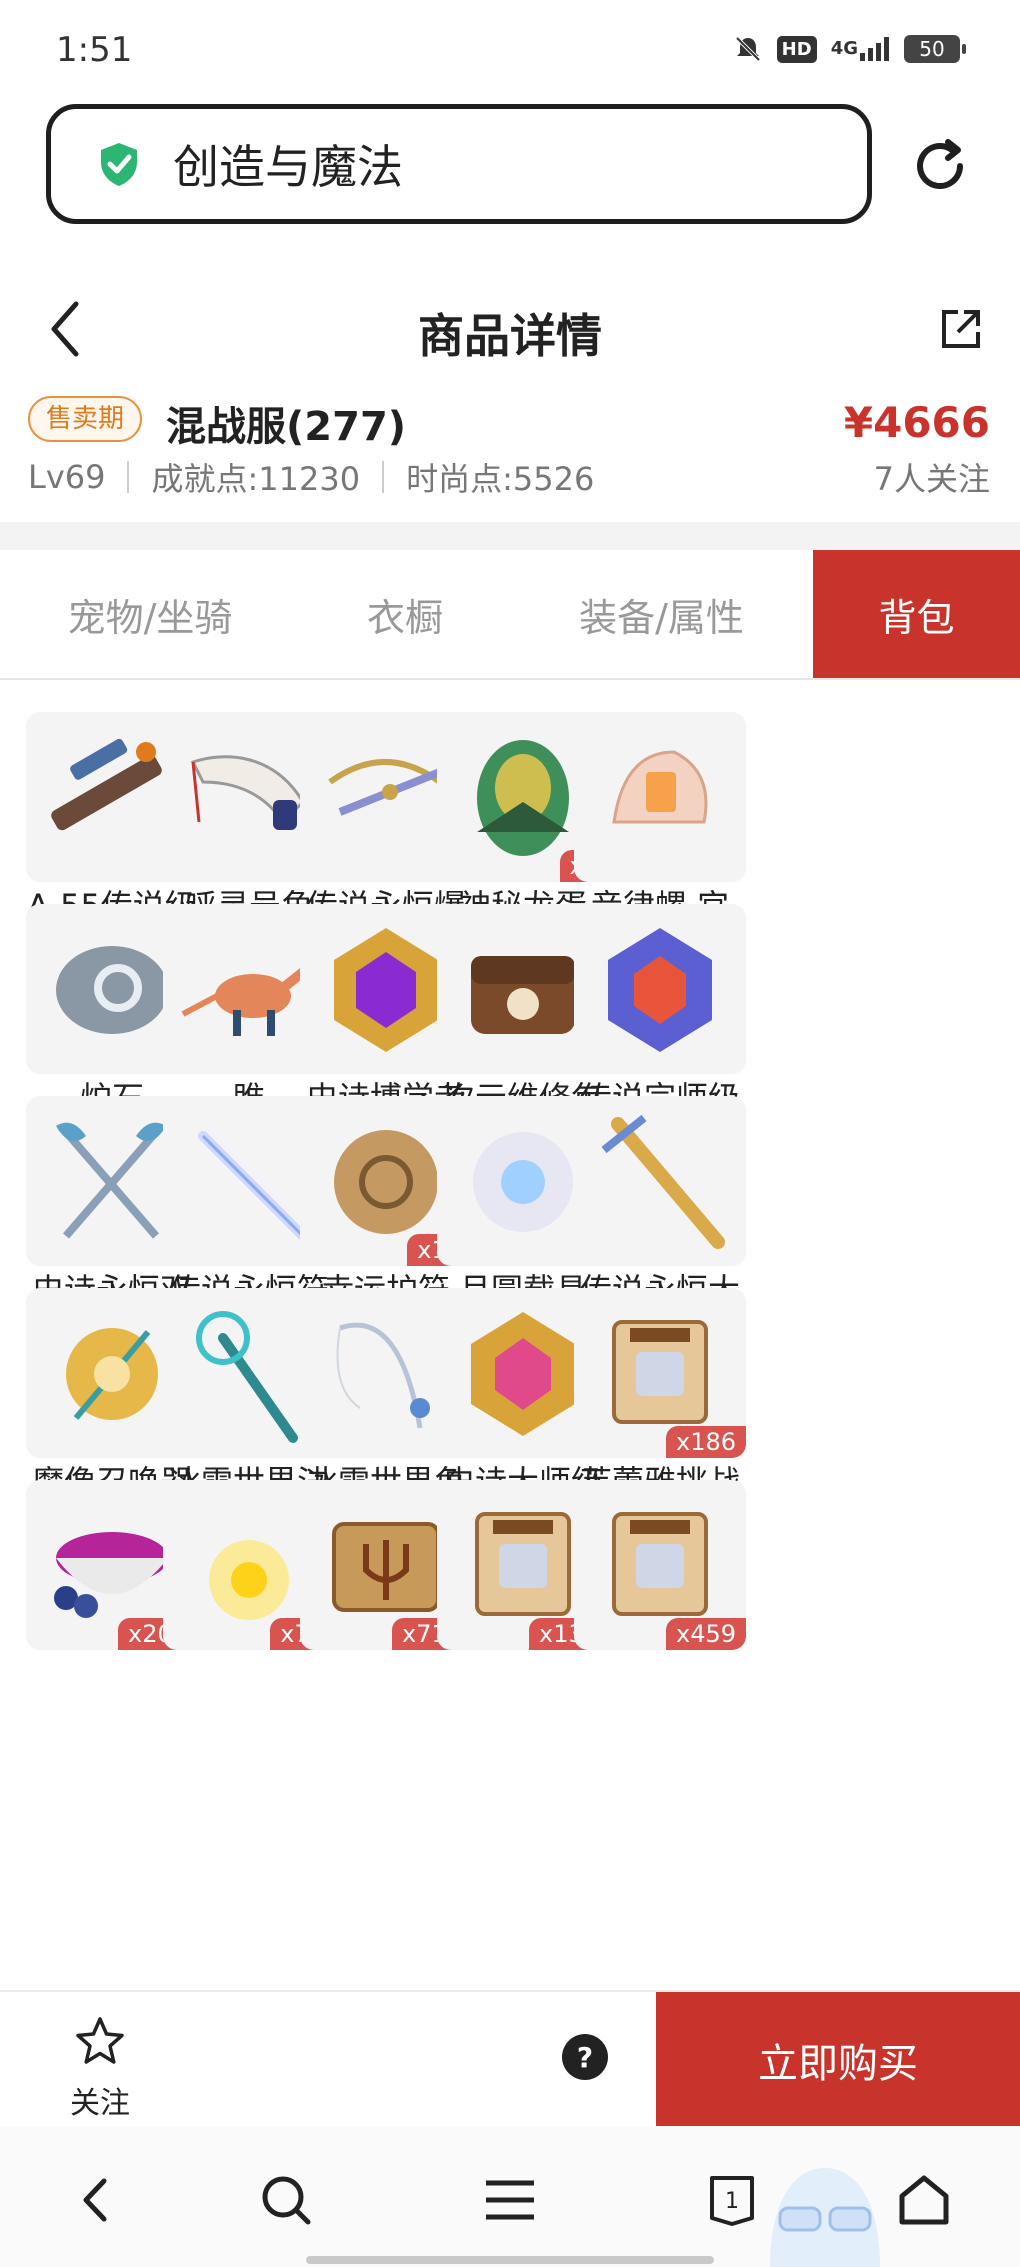 The width and height of the screenshot is (1020, 2267). Describe the element at coordinates (705, 1442) in the screenshot. I see `quantity-badge: x186` at that location.